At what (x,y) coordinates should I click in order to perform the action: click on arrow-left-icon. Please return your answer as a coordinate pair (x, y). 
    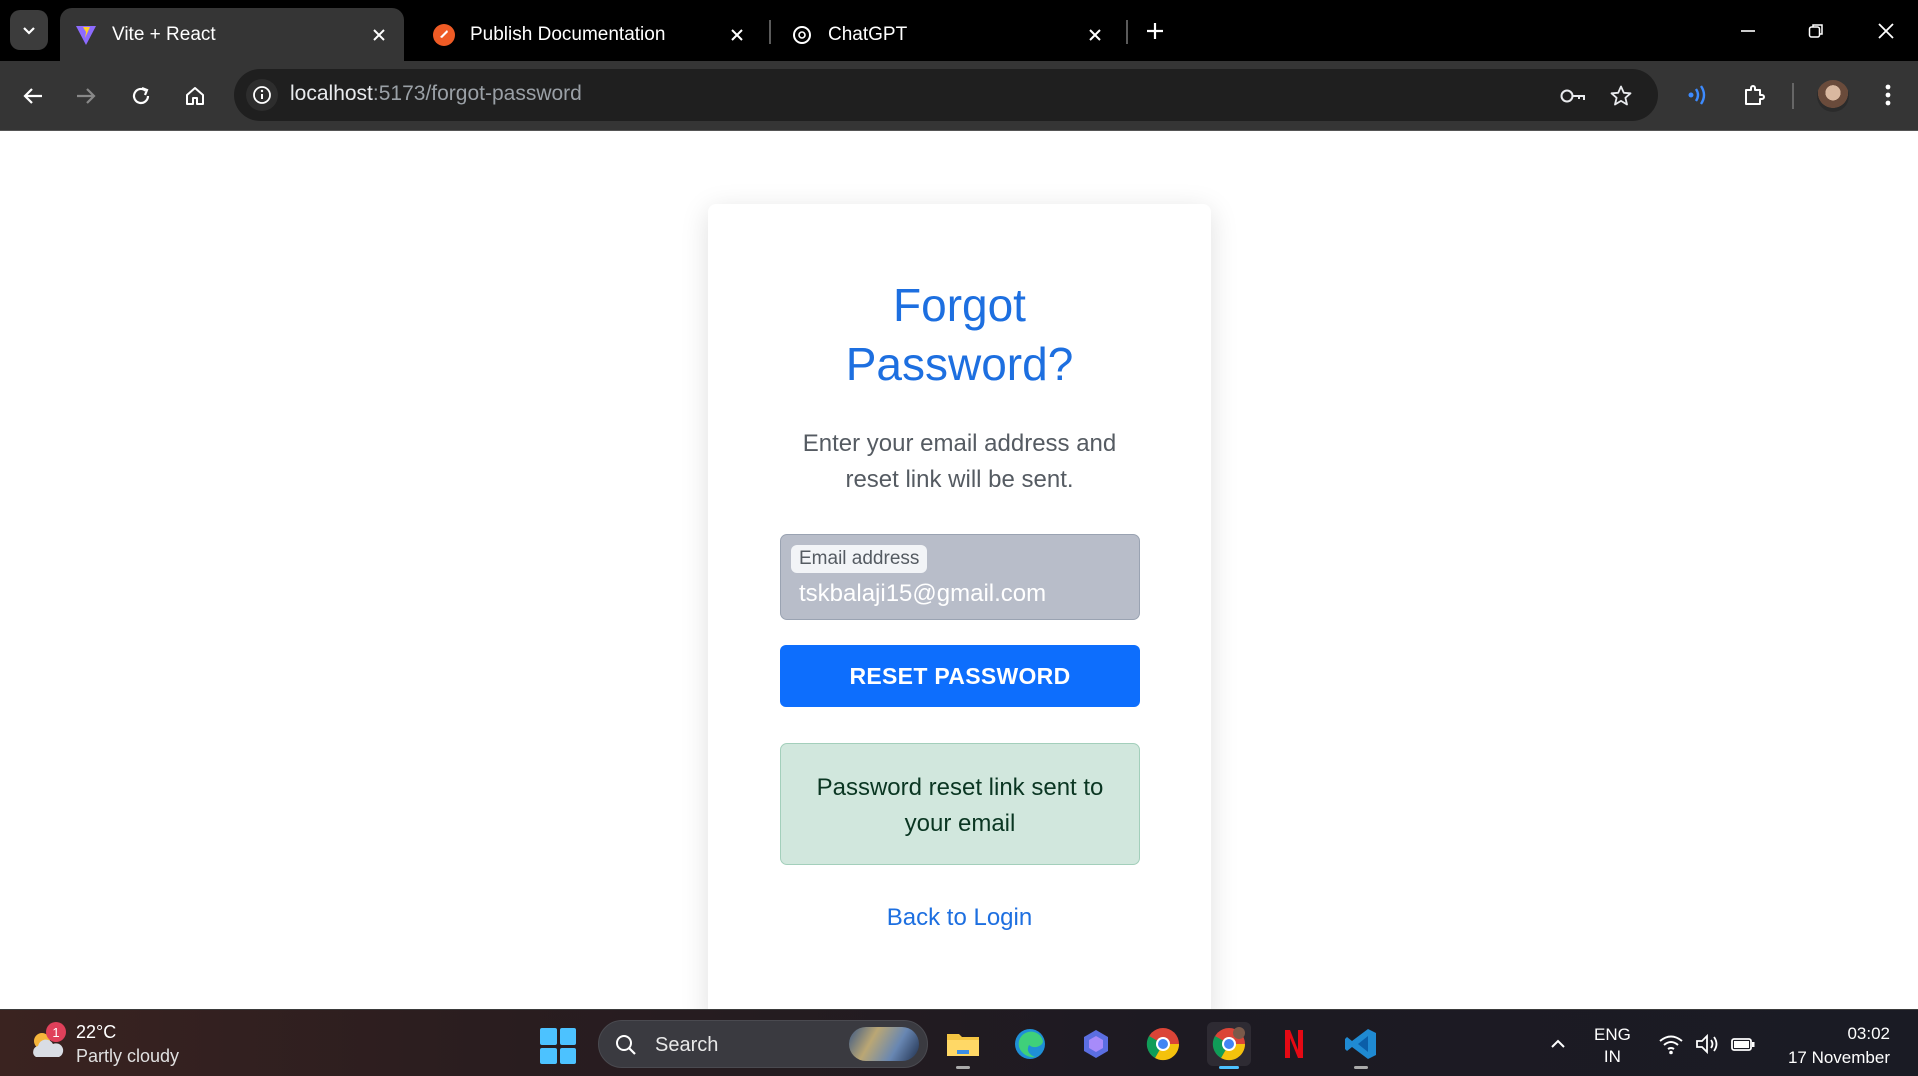
    Looking at the image, I should click on (32, 96).